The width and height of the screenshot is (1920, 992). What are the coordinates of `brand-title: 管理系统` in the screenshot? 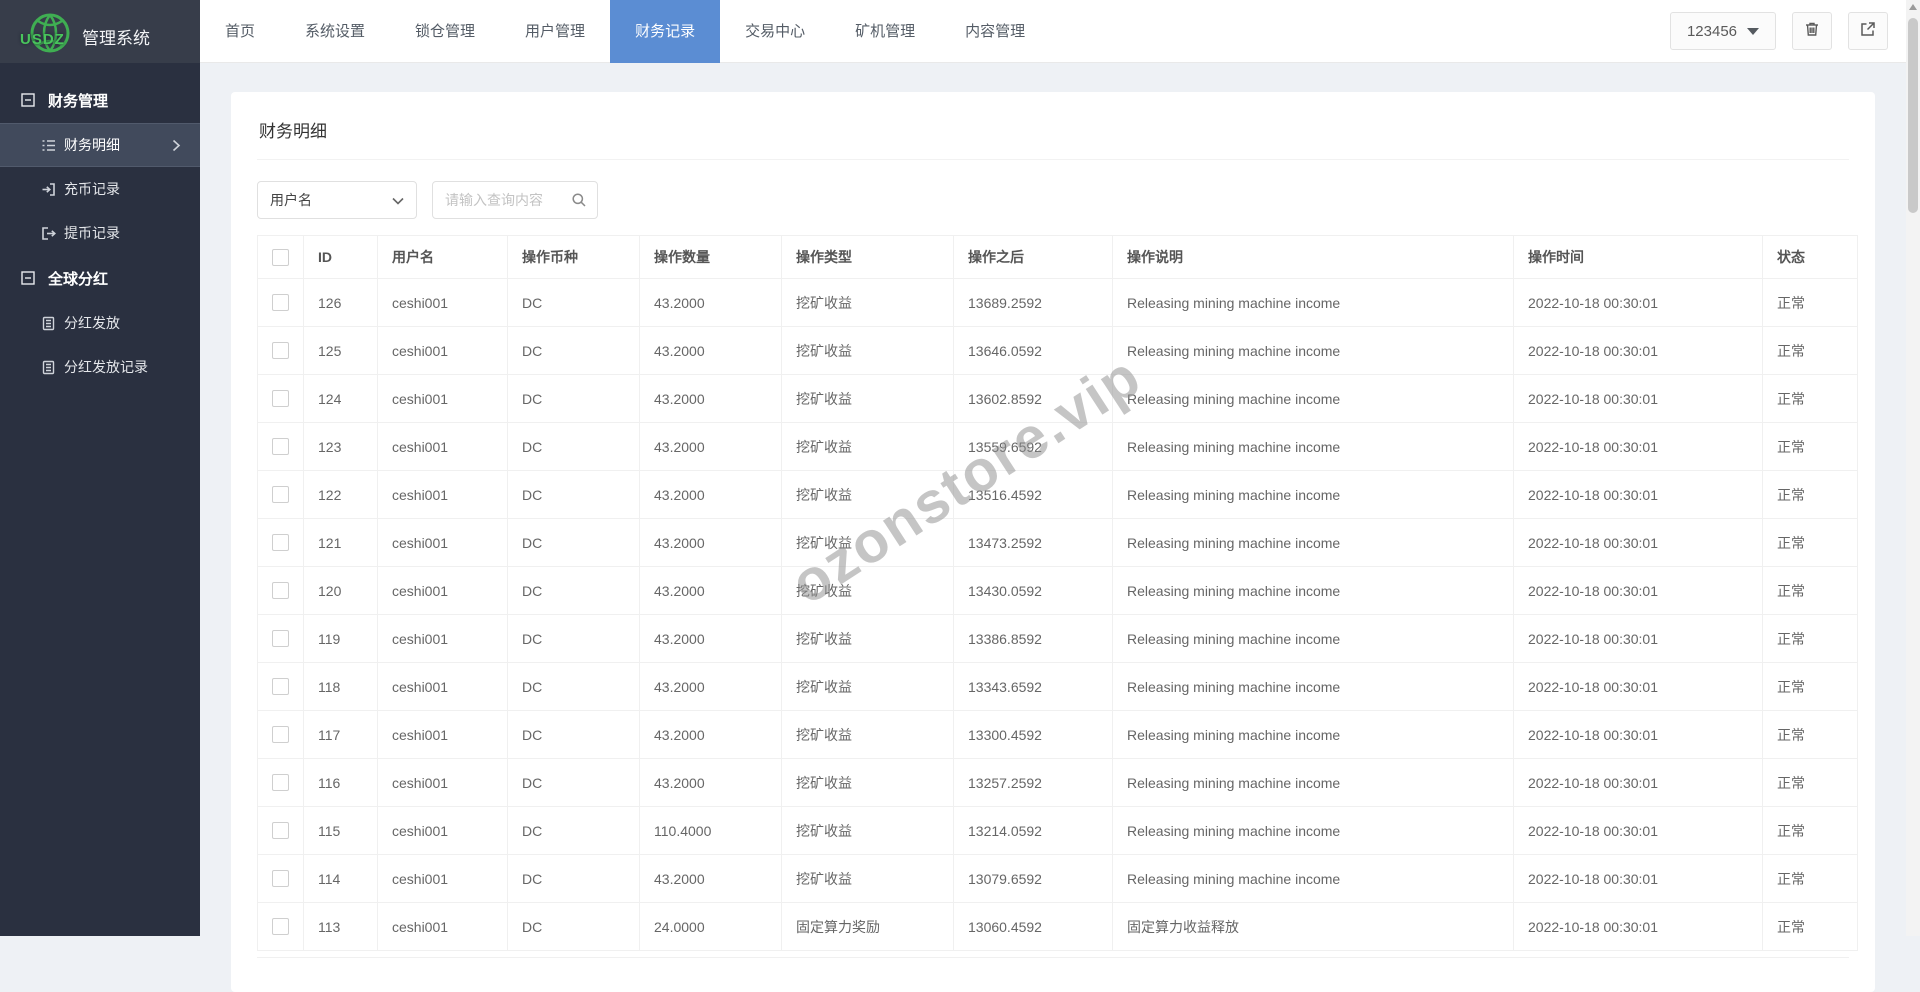 It's located at (116, 38).